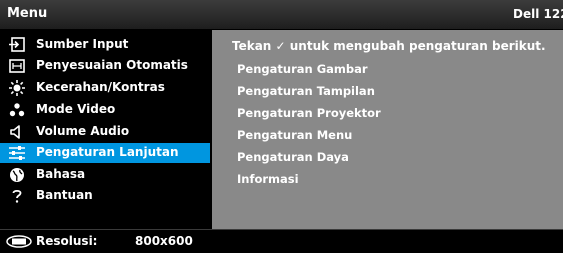  I want to click on speaker-icon, so click(17, 132).